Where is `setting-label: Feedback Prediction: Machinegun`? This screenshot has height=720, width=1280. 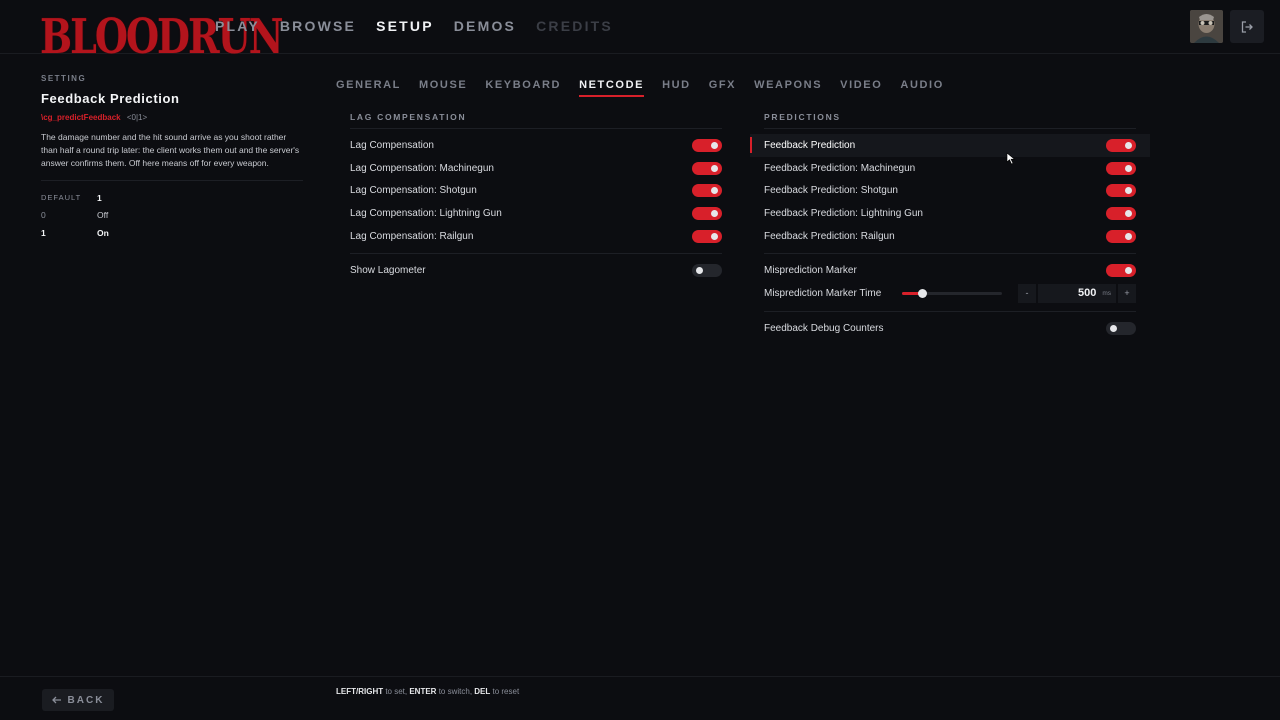 setting-label: Feedback Prediction: Machinegun is located at coordinates (840, 168).